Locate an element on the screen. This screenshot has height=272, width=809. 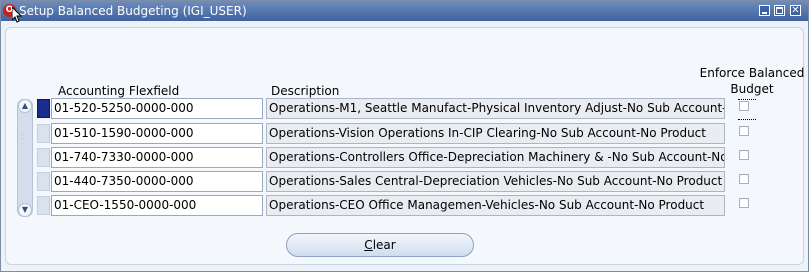
maximize-icon is located at coordinates (779, 10).